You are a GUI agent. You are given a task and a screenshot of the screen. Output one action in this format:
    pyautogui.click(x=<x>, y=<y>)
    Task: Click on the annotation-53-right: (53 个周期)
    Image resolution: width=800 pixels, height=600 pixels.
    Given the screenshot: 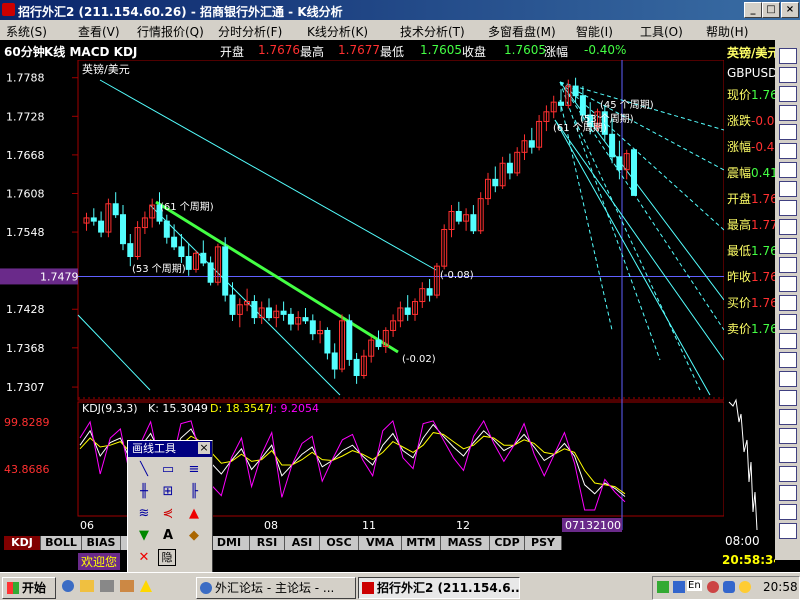 What is the action you would take?
    pyautogui.click(x=607, y=119)
    